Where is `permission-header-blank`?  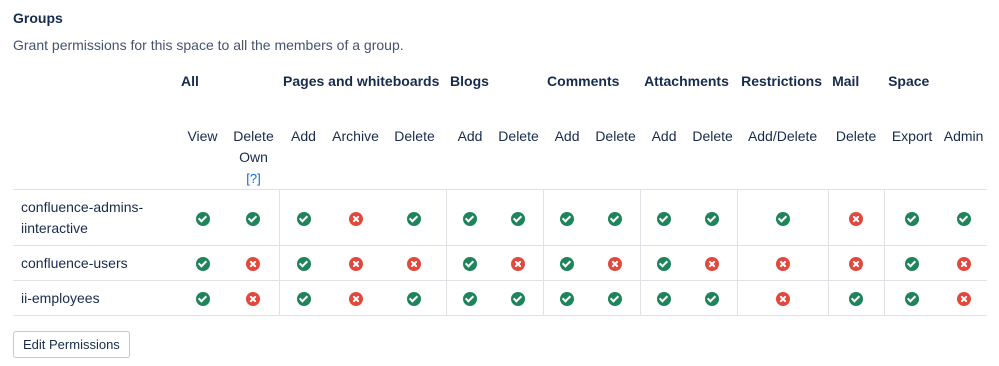
permission-header-blank is located at coordinates (95, 155).